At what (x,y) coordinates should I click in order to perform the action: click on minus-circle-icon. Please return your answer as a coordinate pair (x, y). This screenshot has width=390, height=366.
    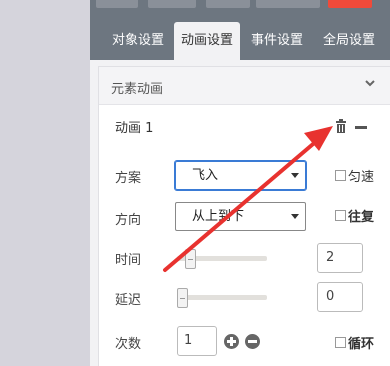
    Looking at the image, I should click on (252, 341).